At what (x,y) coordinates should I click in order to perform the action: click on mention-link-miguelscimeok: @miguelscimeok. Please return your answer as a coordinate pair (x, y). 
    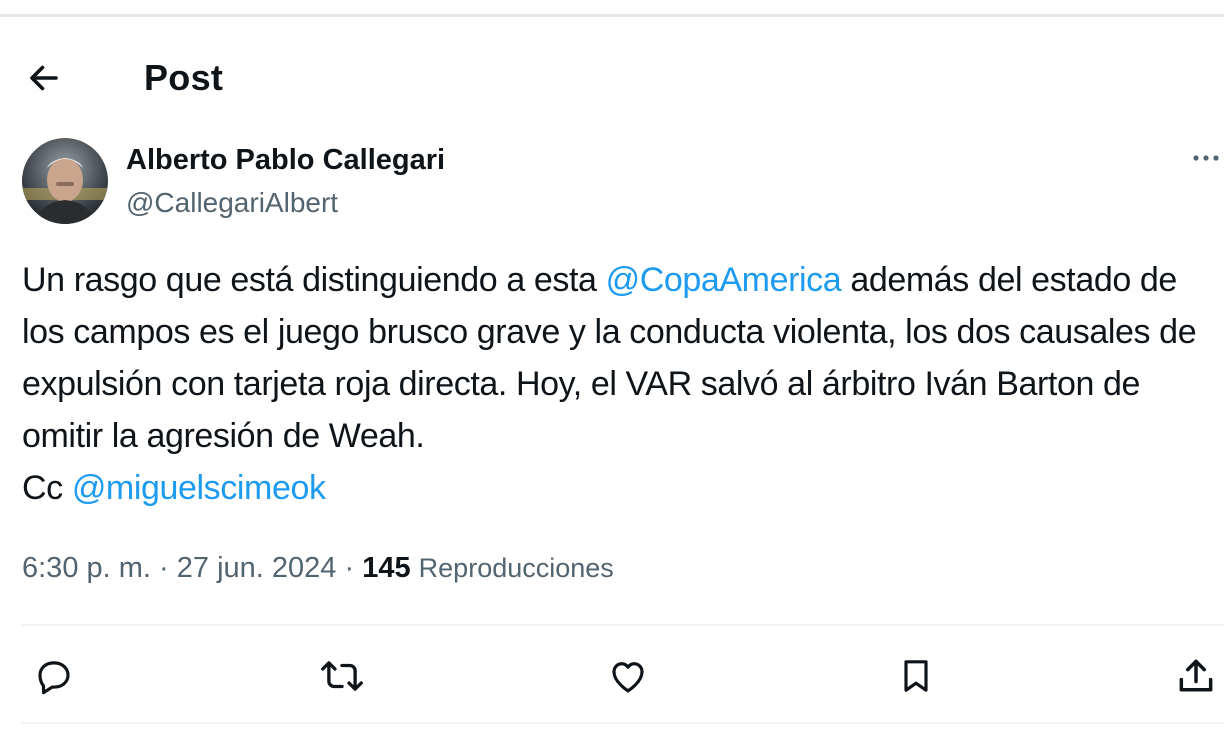
    Looking at the image, I should click on (199, 488).